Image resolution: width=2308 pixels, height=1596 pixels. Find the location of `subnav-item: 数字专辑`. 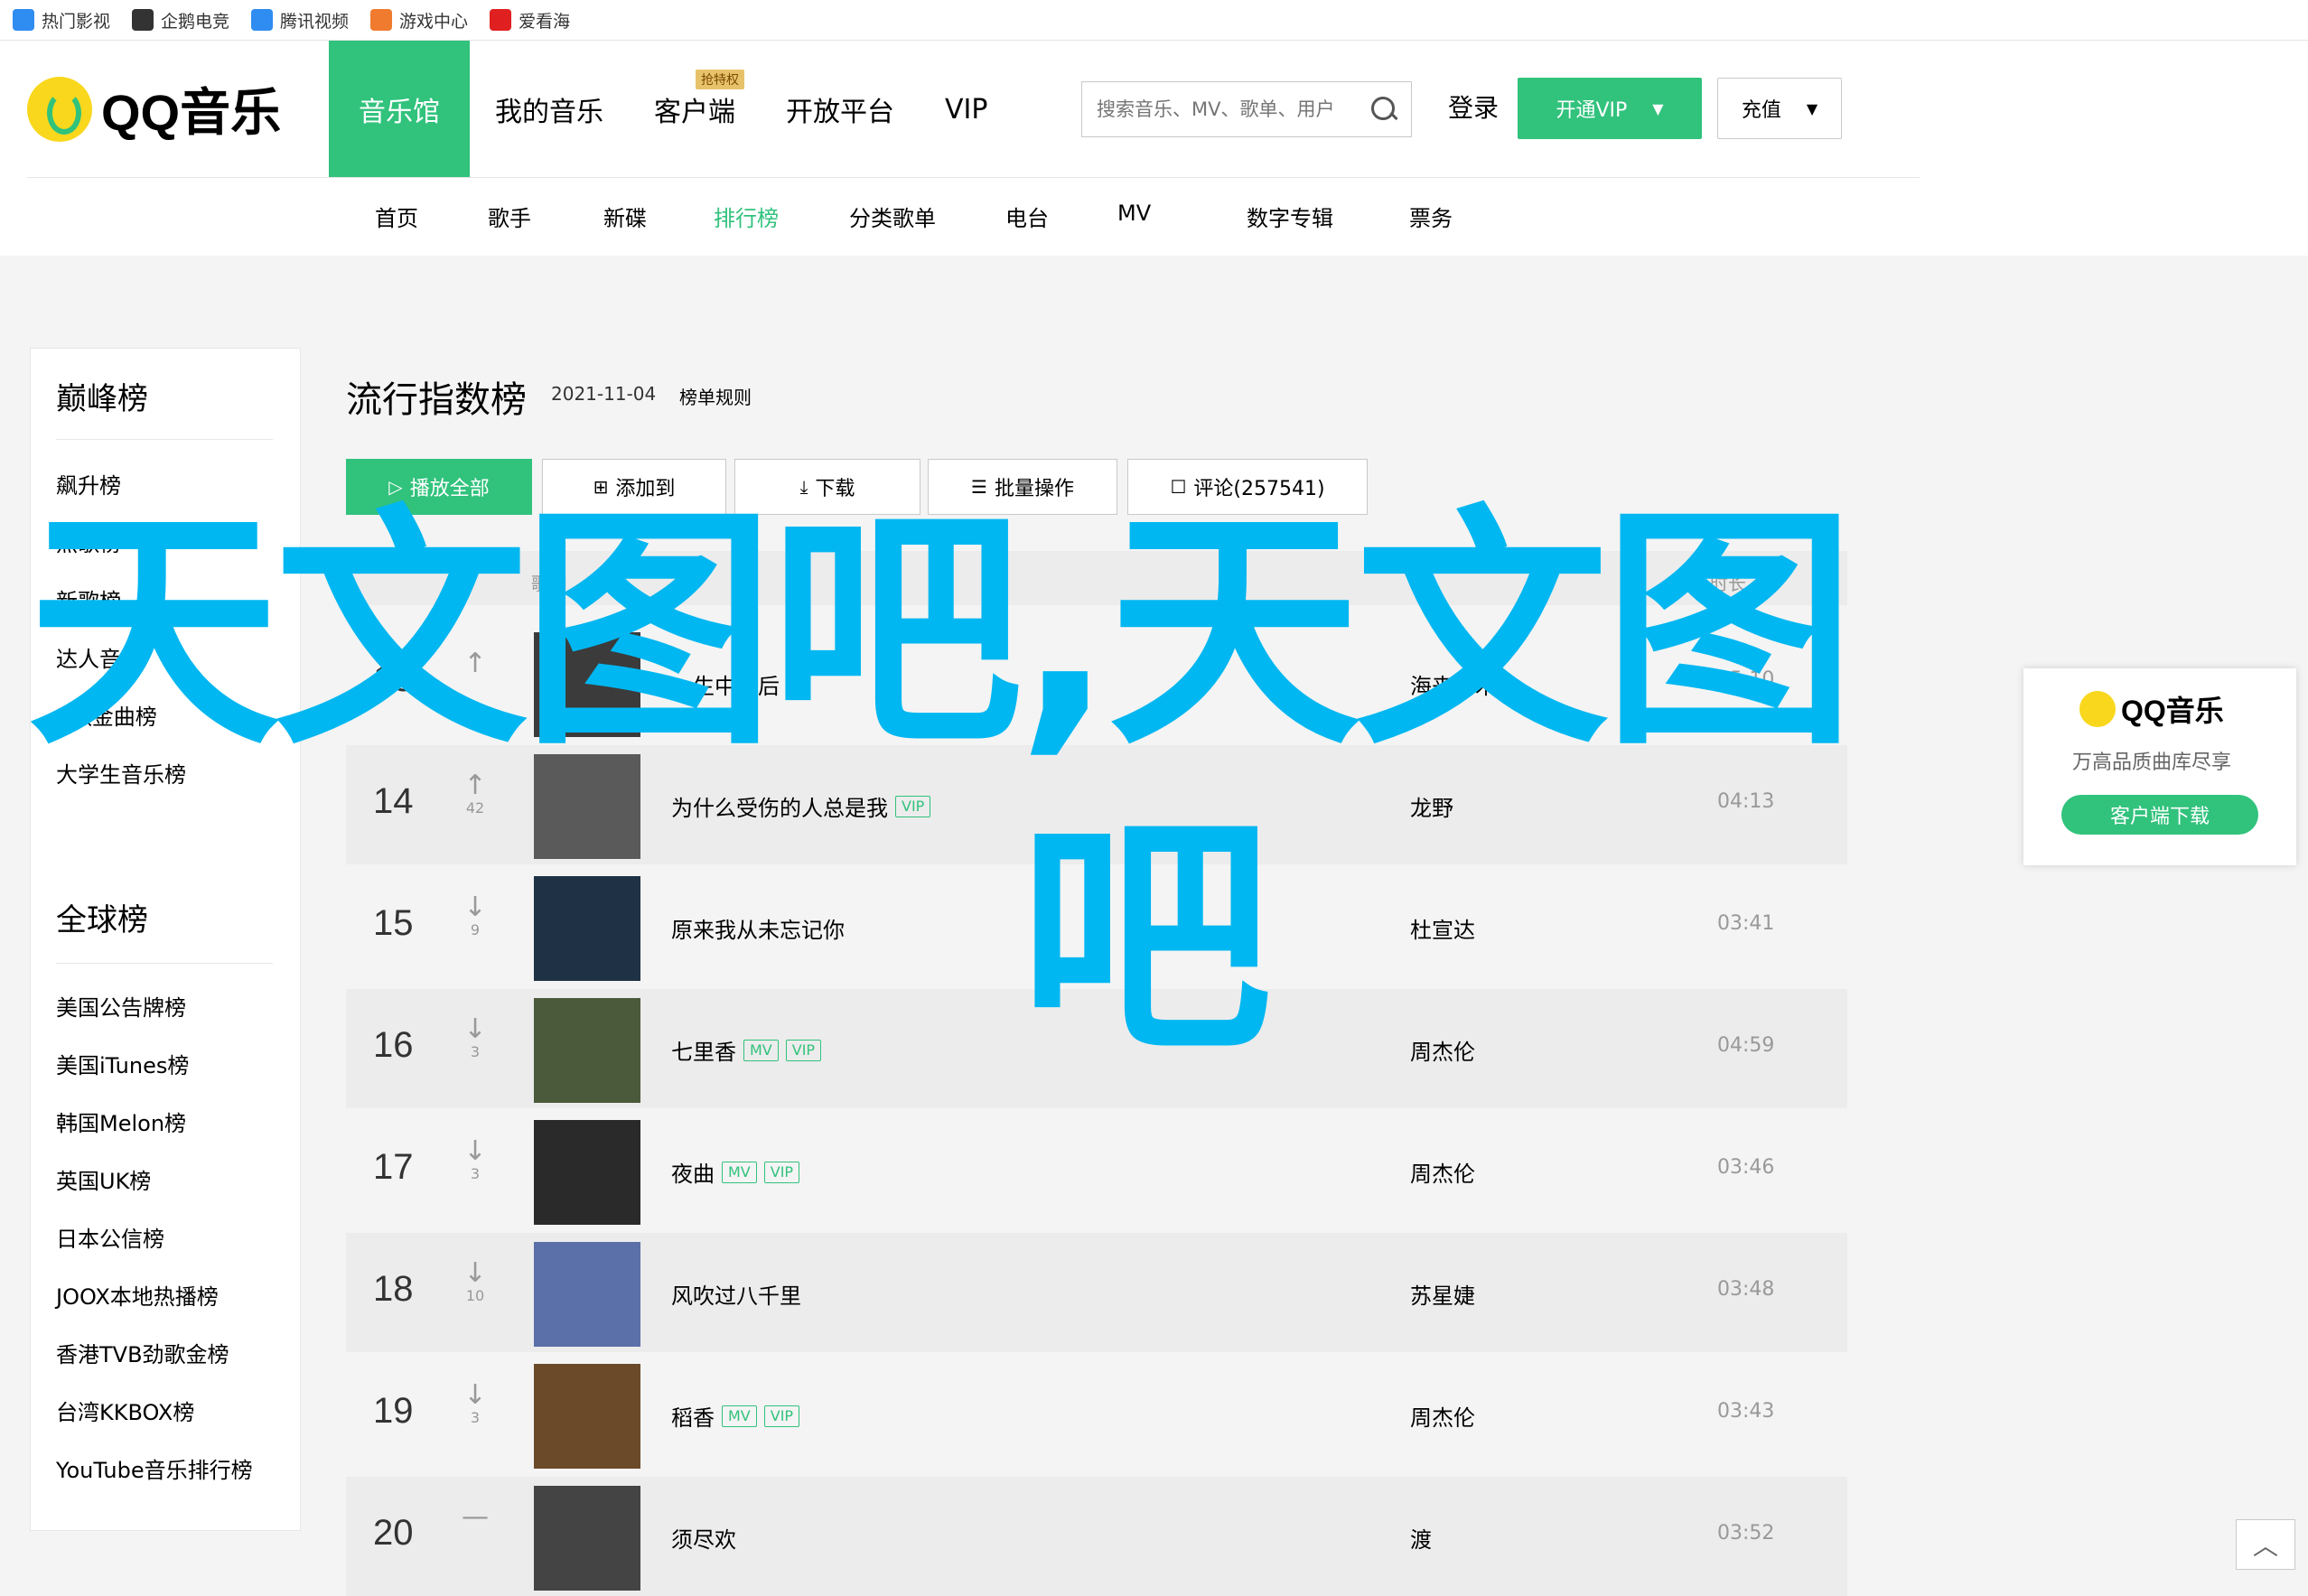

subnav-item: 数字专辑 is located at coordinates (1290, 216).